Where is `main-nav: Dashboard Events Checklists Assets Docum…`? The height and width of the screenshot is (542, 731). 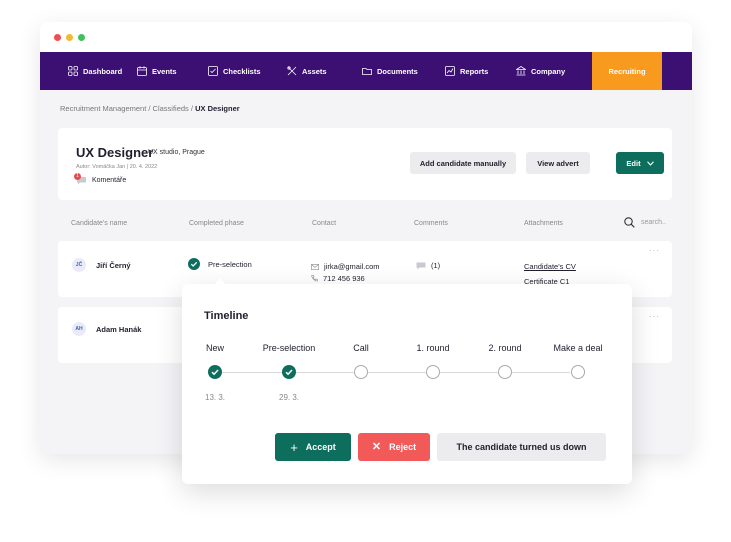
main-nav: Dashboard Events Checklists Assets Docum… is located at coordinates (366, 71).